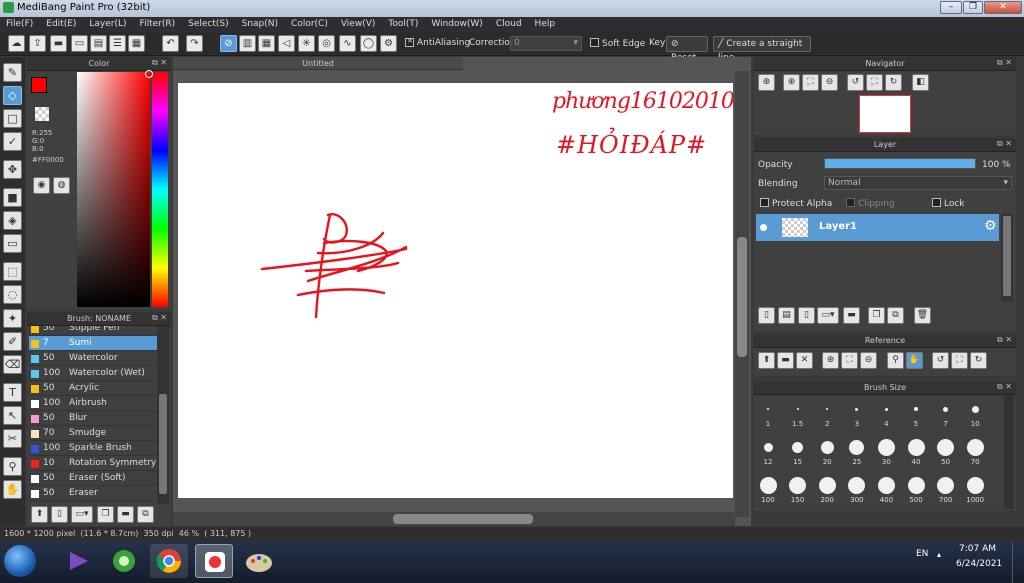  What do you see at coordinates (990, 226) in the screenshot?
I see `layer-gear-icon: ⚙` at bounding box center [990, 226].